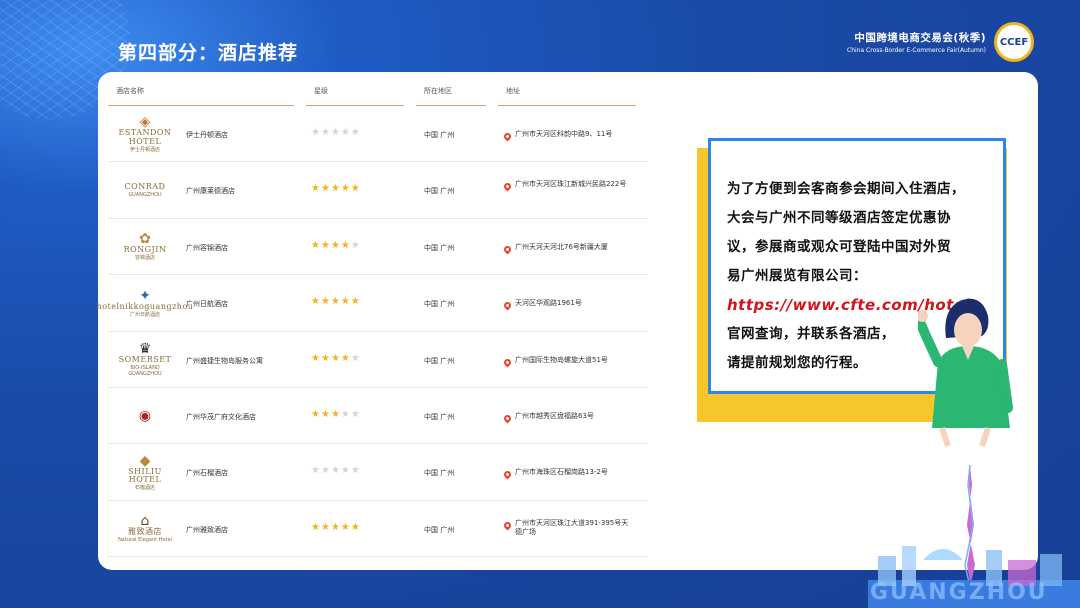 This screenshot has height=608, width=1080. I want to click on hotel-logo-subtext: Natural Elegant Hotel, so click(145, 540).